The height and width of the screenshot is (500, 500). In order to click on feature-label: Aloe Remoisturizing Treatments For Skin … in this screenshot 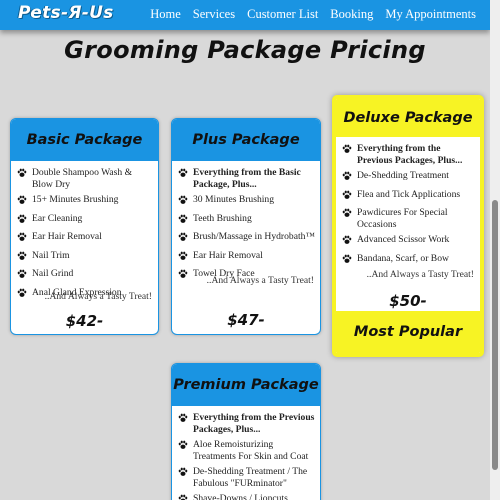, I will do `click(251, 450)`.